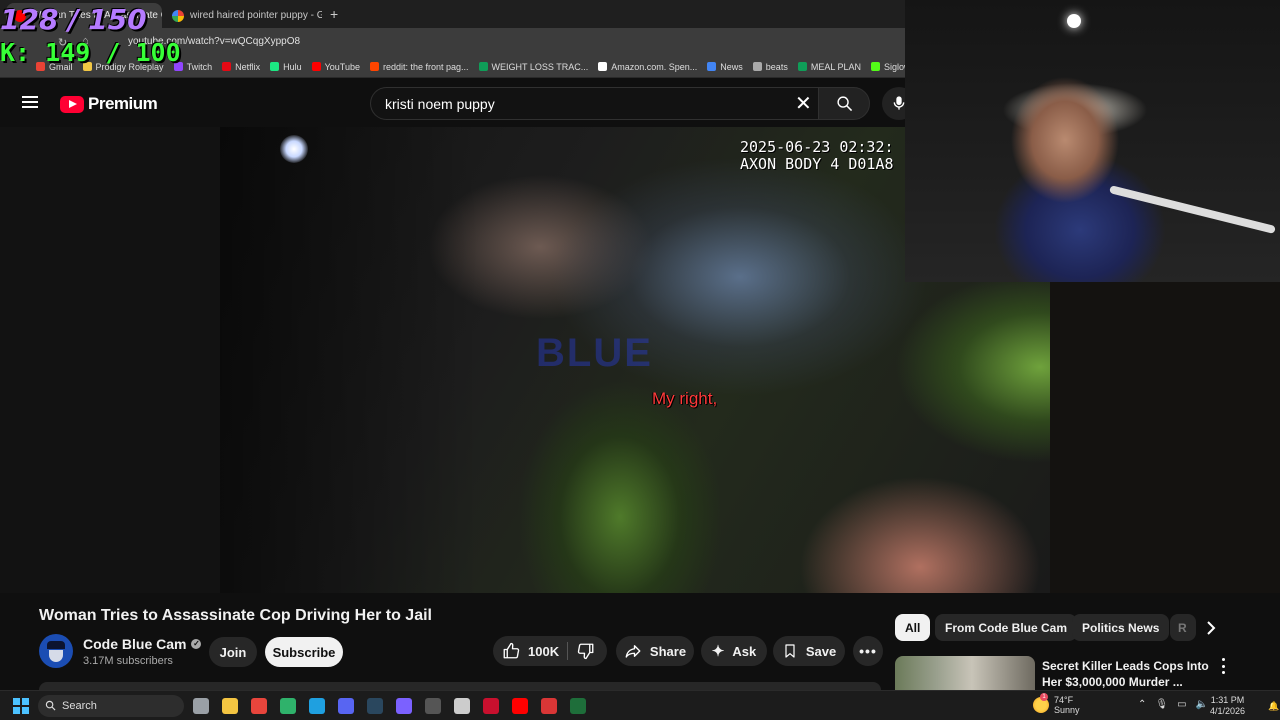 The height and width of the screenshot is (720, 1280). What do you see at coordinates (111, 706) in the screenshot?
I see `taskbar-search-box: Search` at bounding box center [111, 706].